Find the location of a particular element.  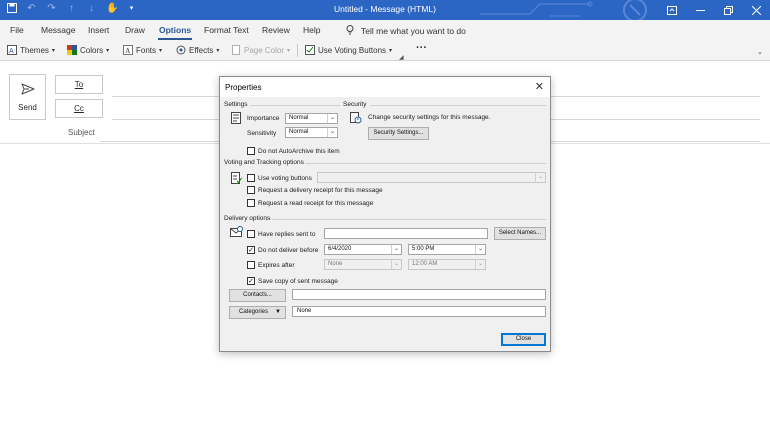

save-copy-checkbox: ✓ Save copy of sent message is located at coordinates (292, 281).